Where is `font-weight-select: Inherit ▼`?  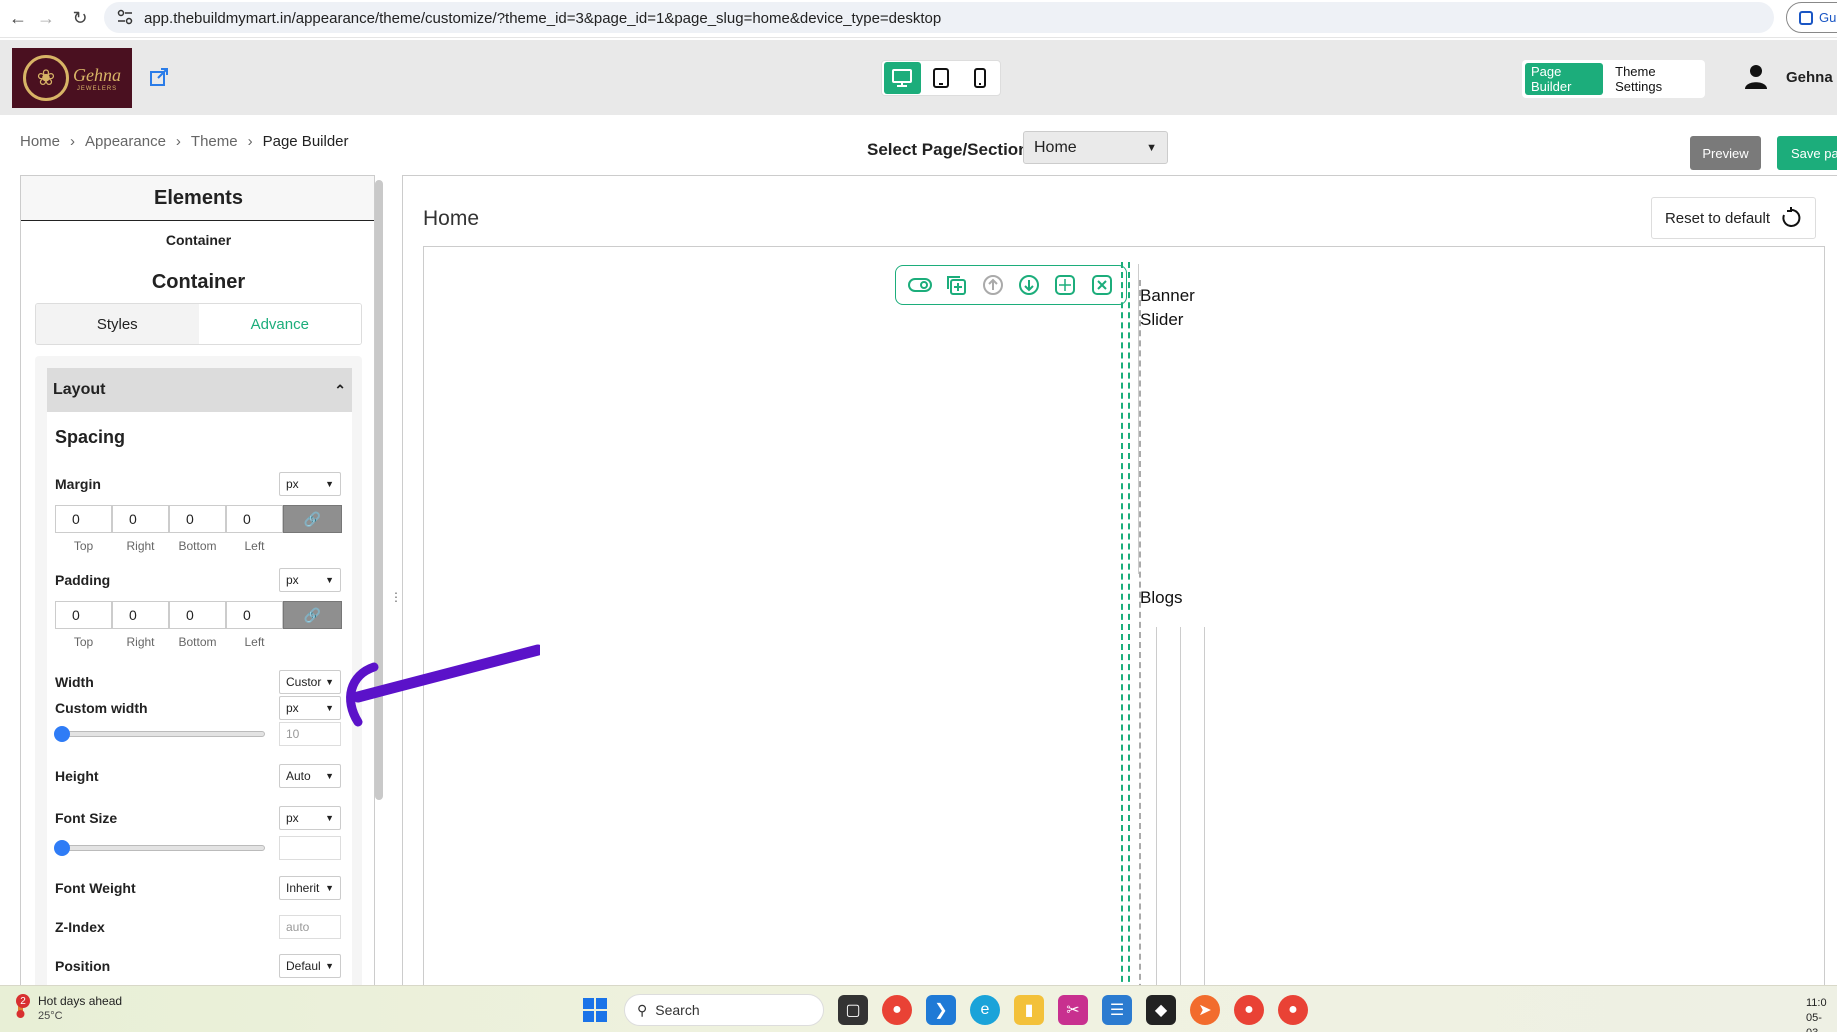
font-weight-select: Inherit ▼ is located at coordinates (310, 888).